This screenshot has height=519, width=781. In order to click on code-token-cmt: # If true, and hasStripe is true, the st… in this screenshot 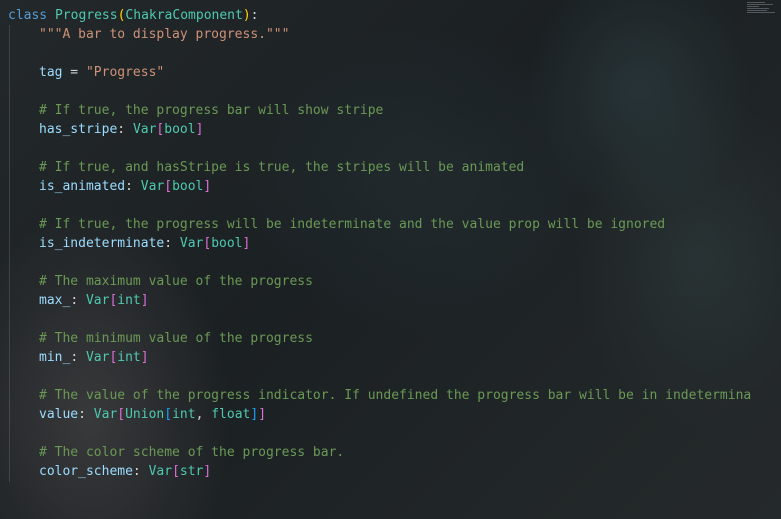, I will do `click(282, 167)`.